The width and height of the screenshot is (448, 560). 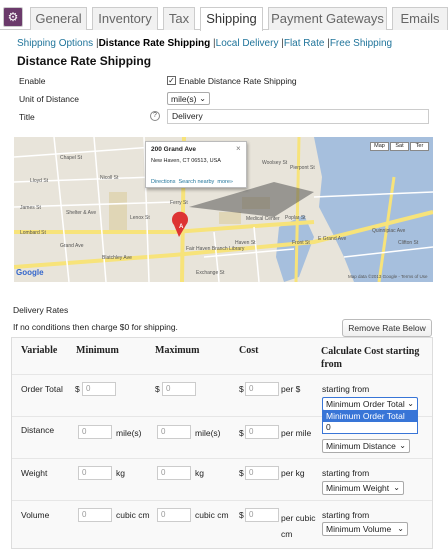 What do you see at coordinates (249, 350) in the screenshot?
I see `column-header-cost: Cost` at bounding box center [249, 350].